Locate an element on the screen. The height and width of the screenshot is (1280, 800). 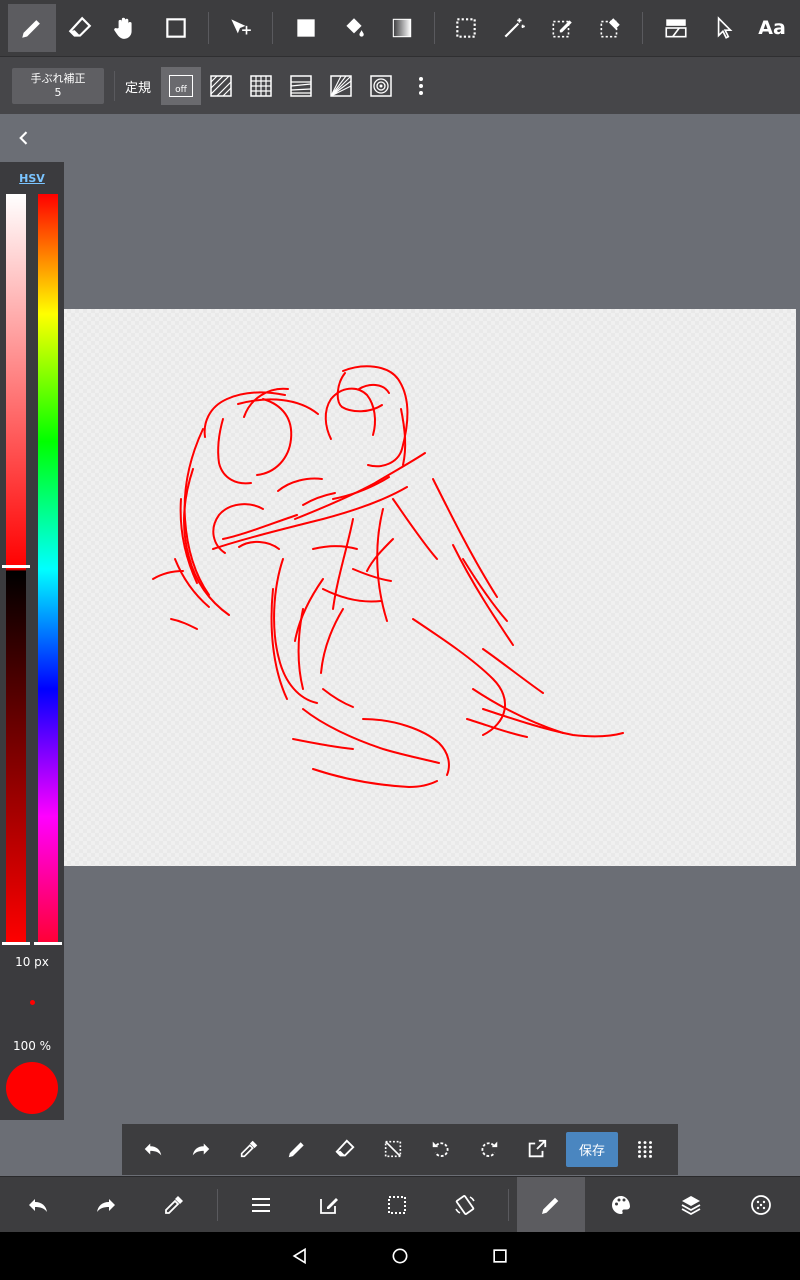
ruler-diagonal-button is located at coordinates (221, 86).